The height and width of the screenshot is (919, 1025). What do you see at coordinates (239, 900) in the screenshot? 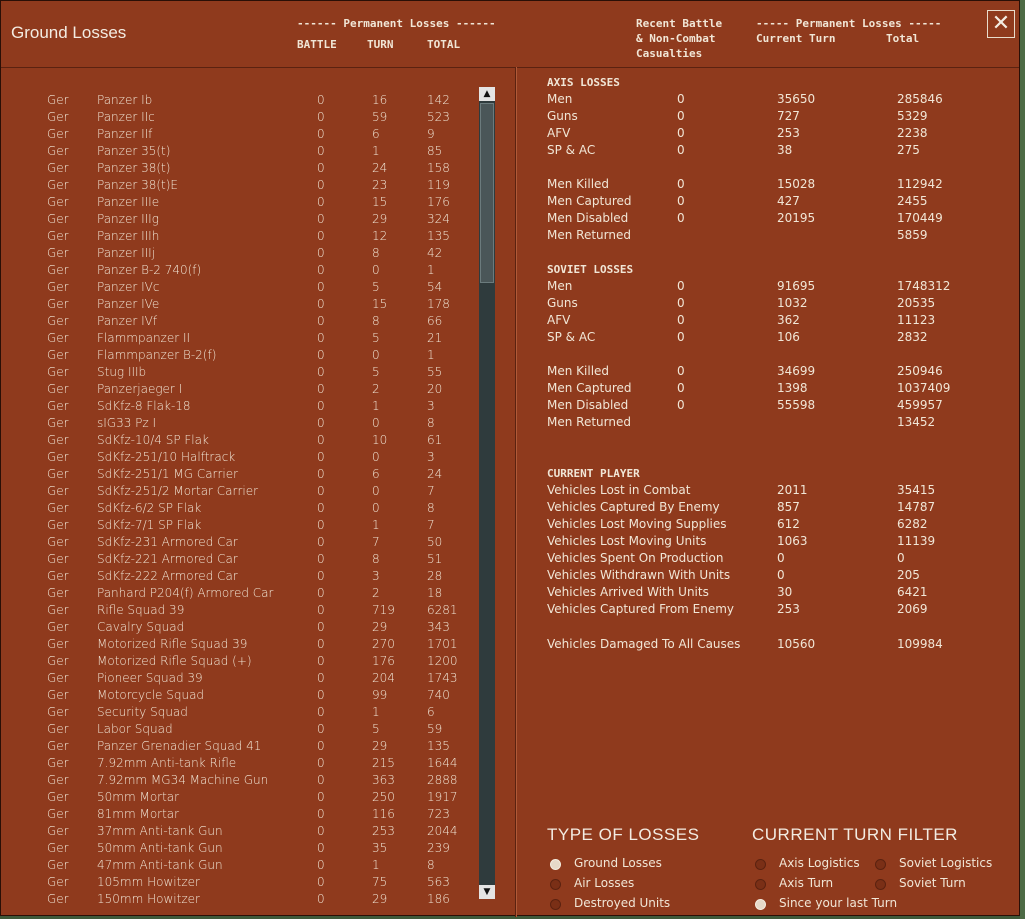
I see `table-row: Ger 150mm Howitzer 0 29 186` at bounding box center [239, 900].